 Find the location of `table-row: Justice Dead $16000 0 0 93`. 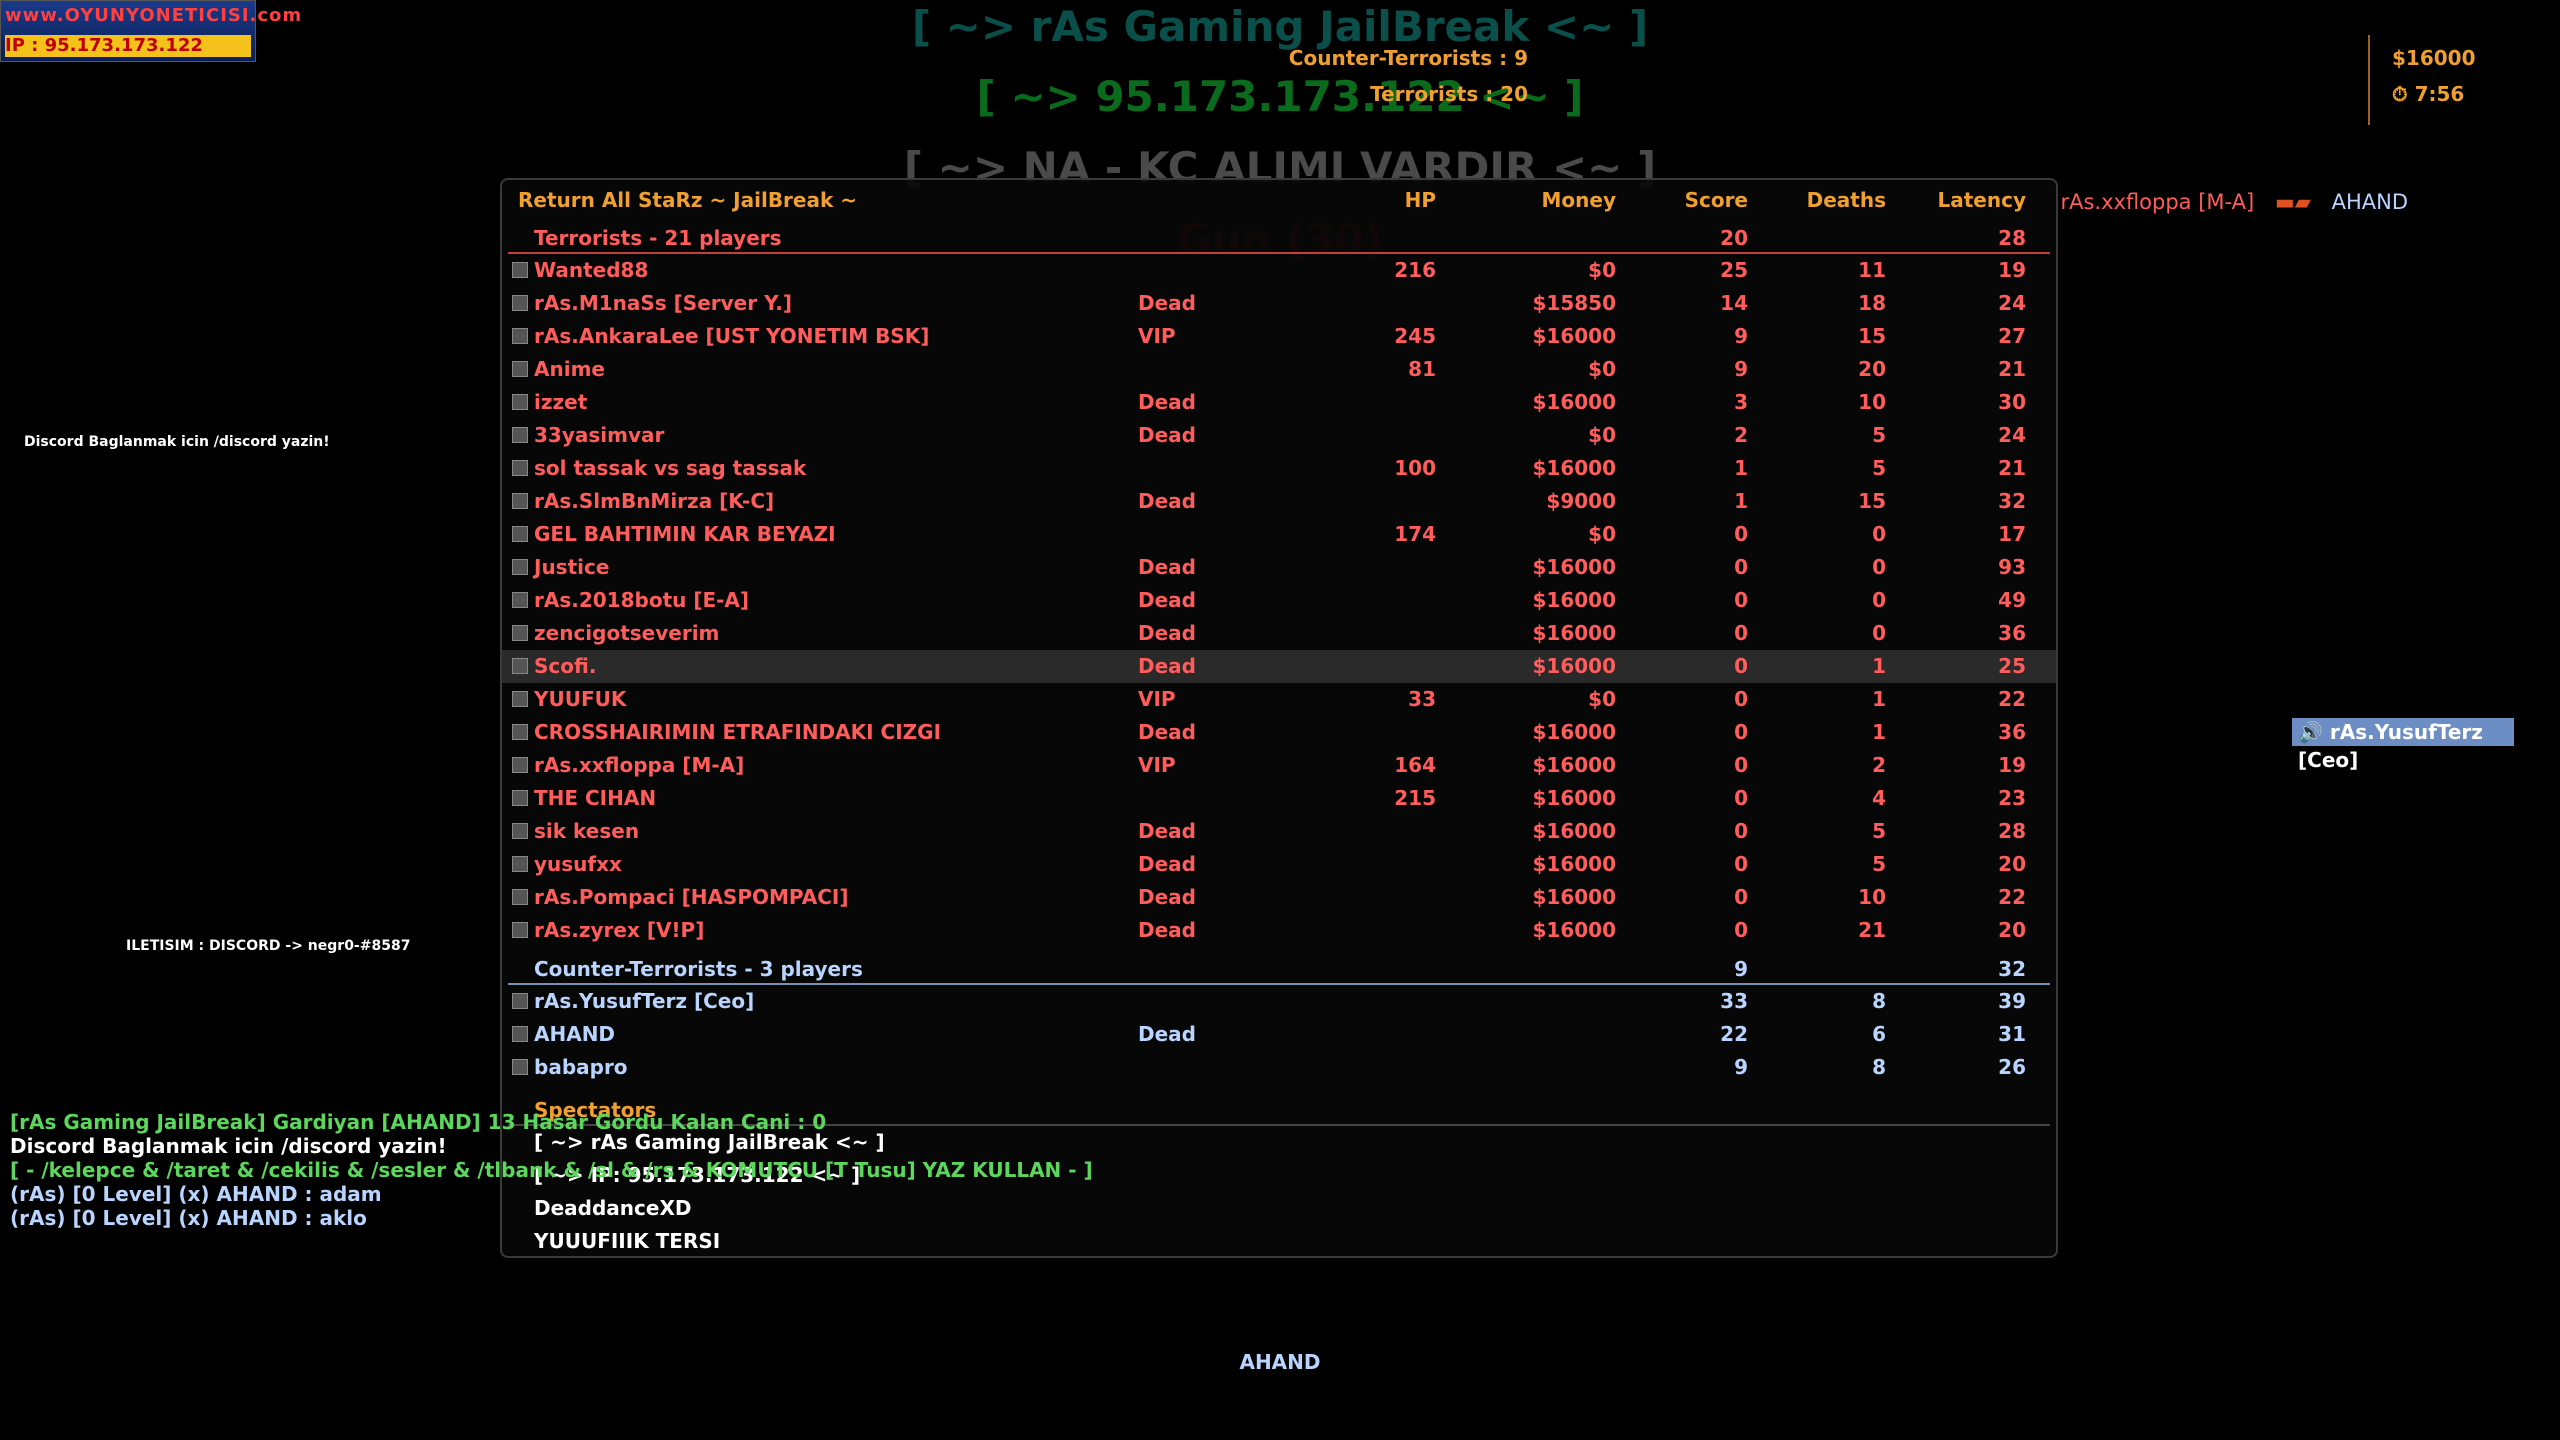

table-row: Justice Dead $16000 0 0 93 is located at coordinates (1279, 567).